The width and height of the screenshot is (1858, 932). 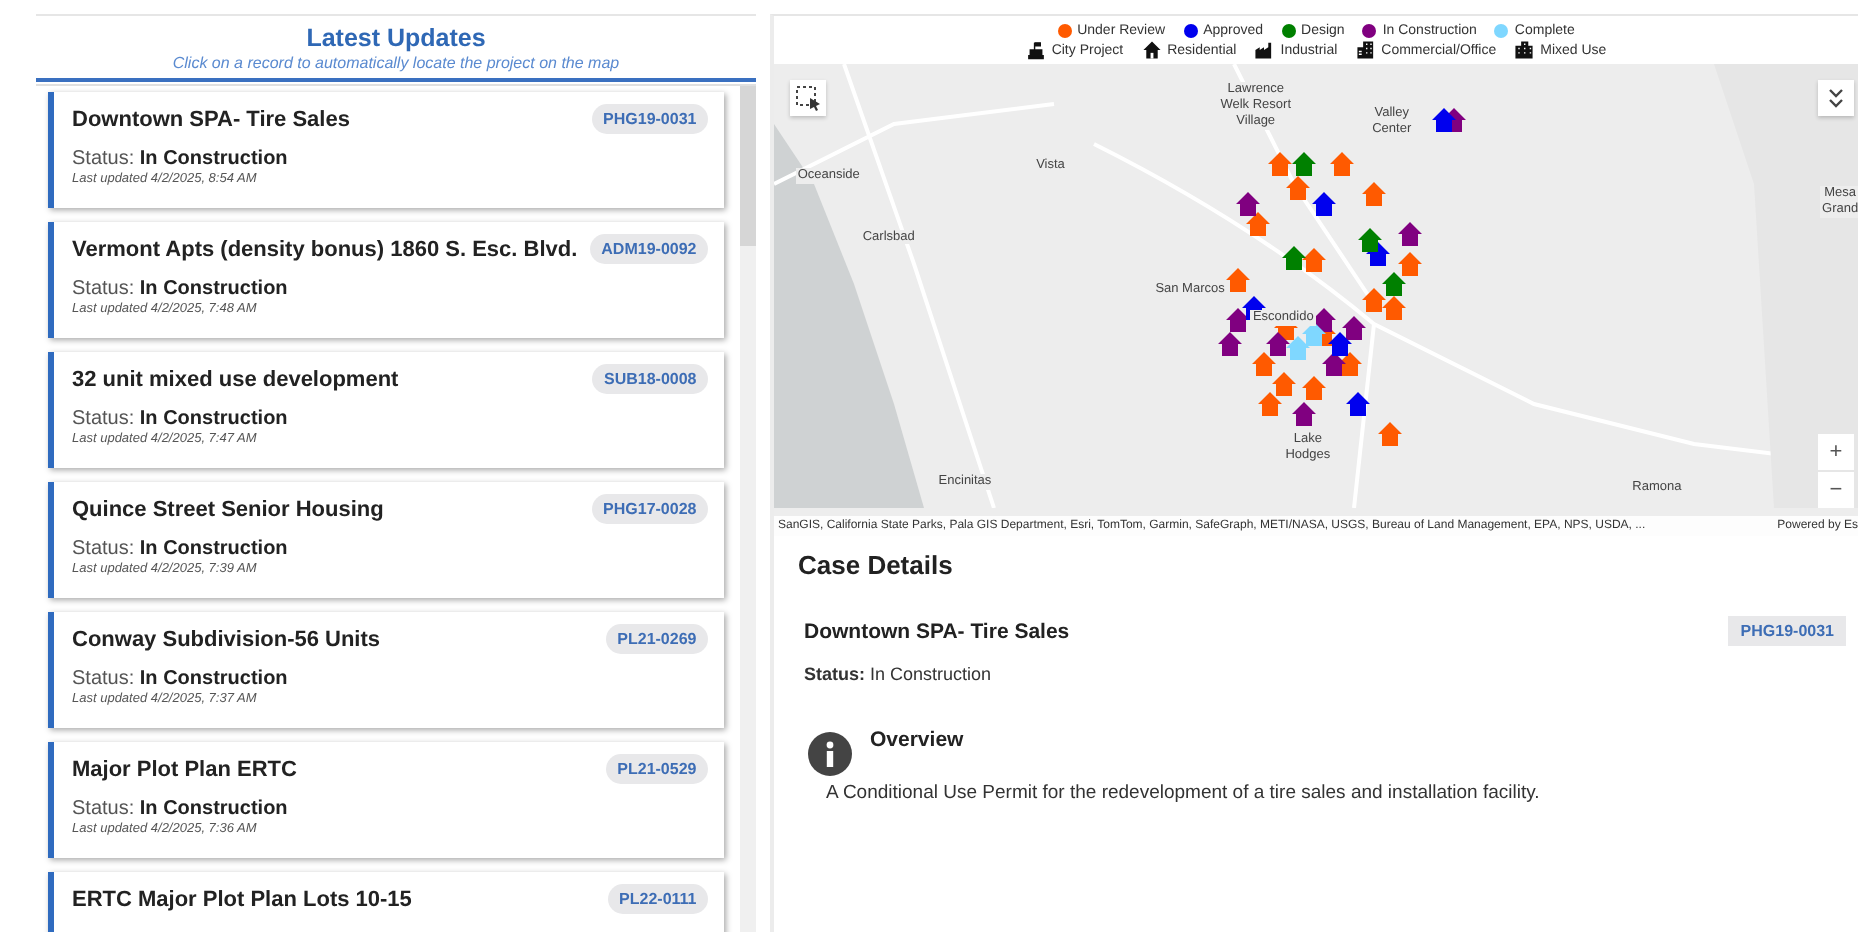 I want to click on panel-subtitle: Click on a record to automatically locate the project on the map, so click(x=396, y=63).